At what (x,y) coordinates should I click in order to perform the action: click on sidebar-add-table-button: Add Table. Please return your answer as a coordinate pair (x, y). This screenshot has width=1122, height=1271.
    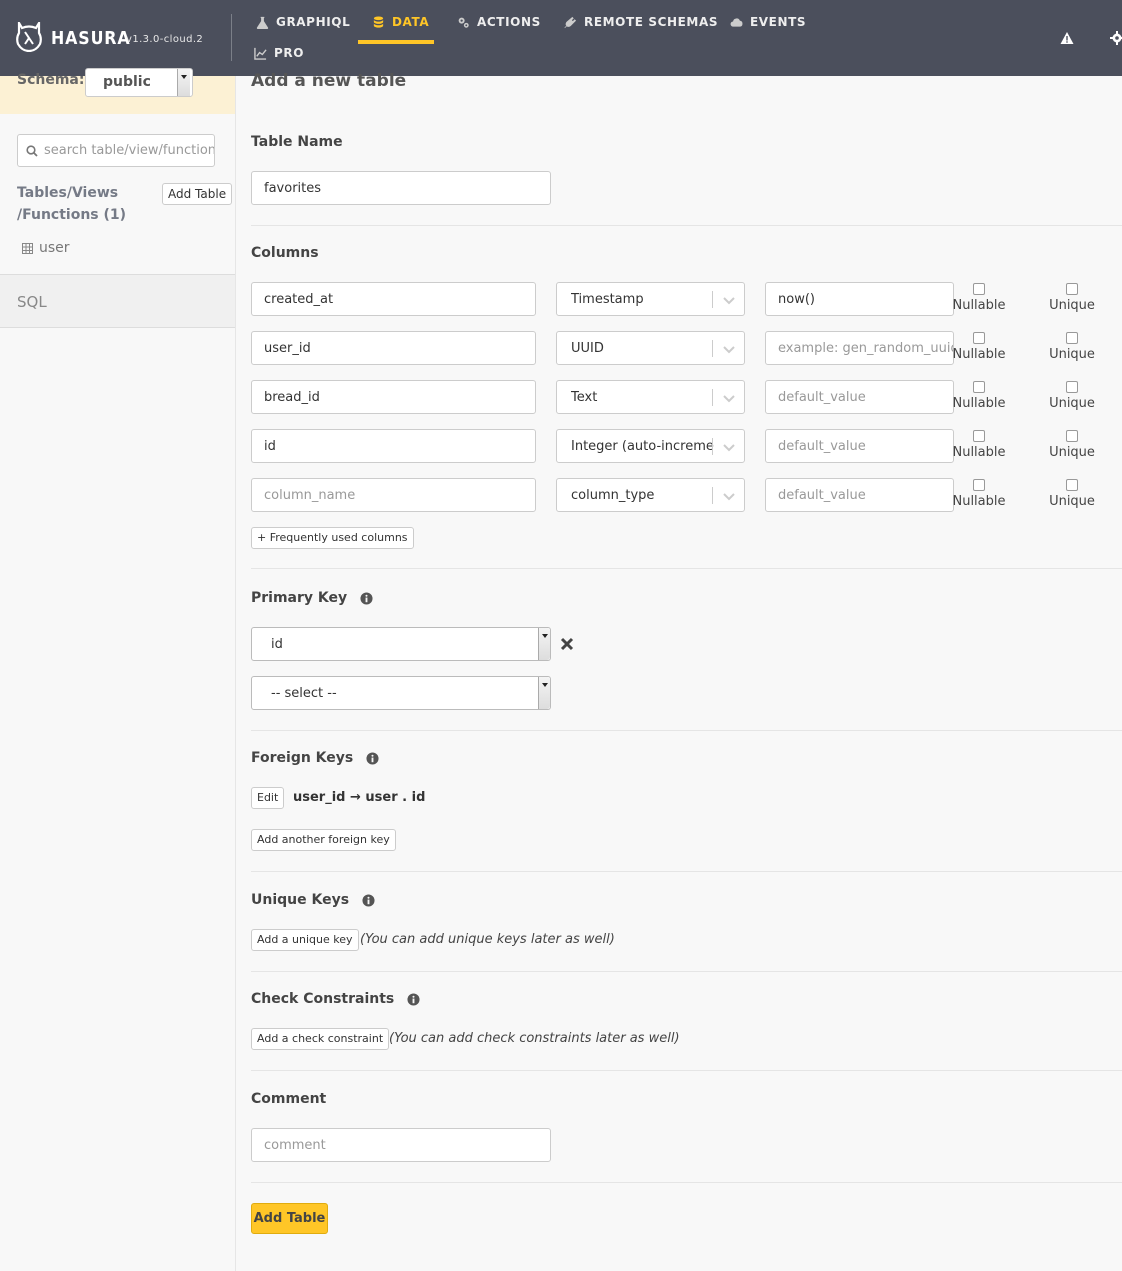
    Looking at the image, I should click on (197, 194).